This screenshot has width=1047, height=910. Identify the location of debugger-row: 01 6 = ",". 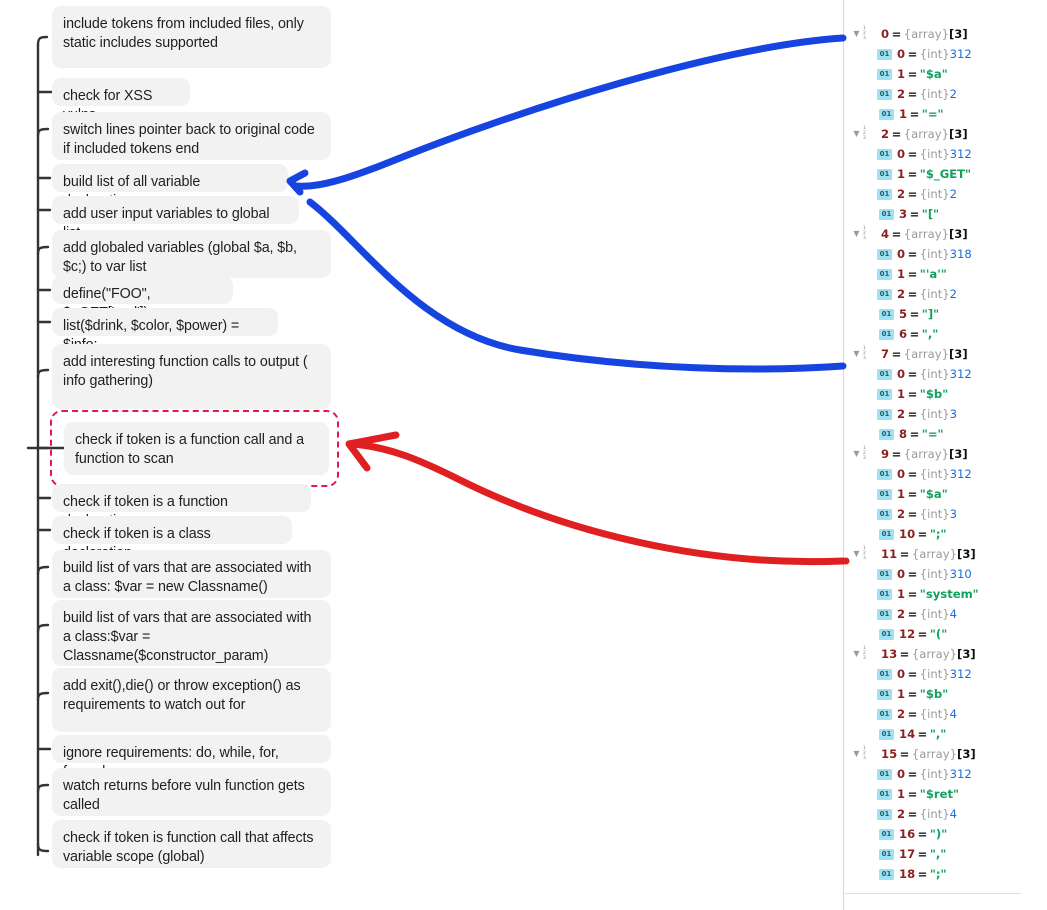
(945, 334).